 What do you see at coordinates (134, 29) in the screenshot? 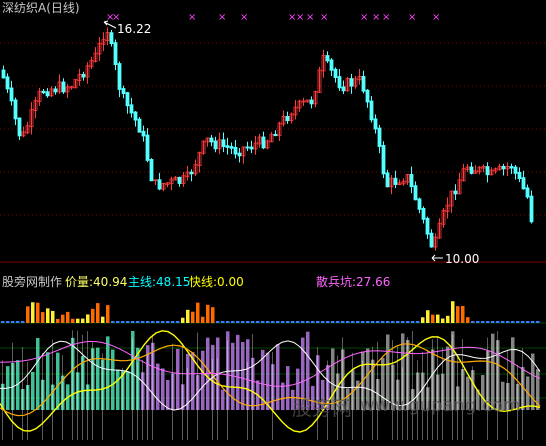
I see `high-price-label: 16.22` at bounding box center [134, 29].